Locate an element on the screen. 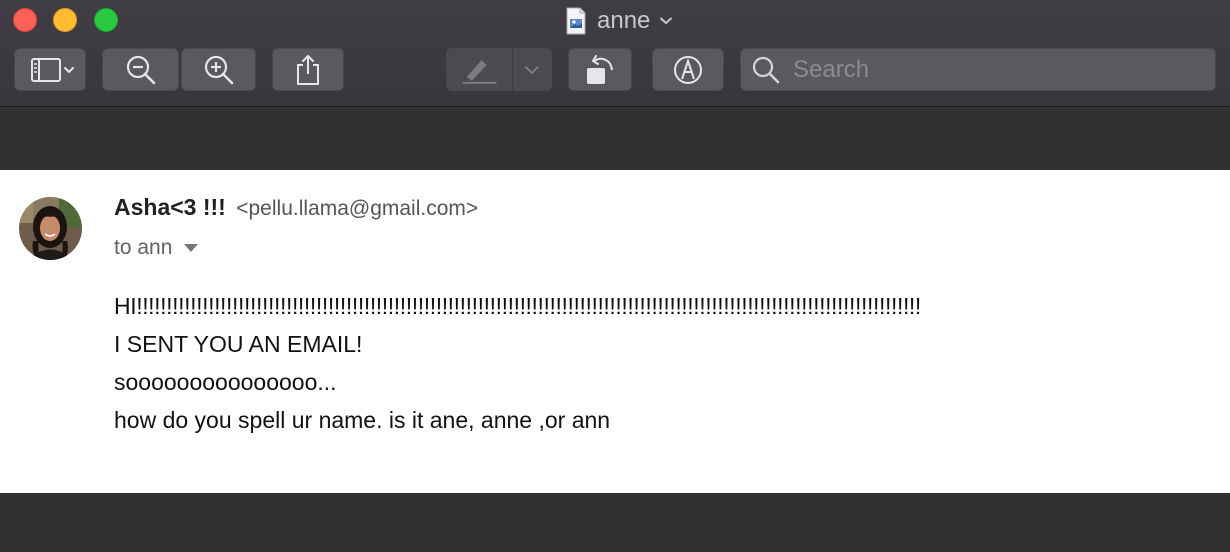  sender-name: Asha<3 !!! is located at coordinates (170, 207).